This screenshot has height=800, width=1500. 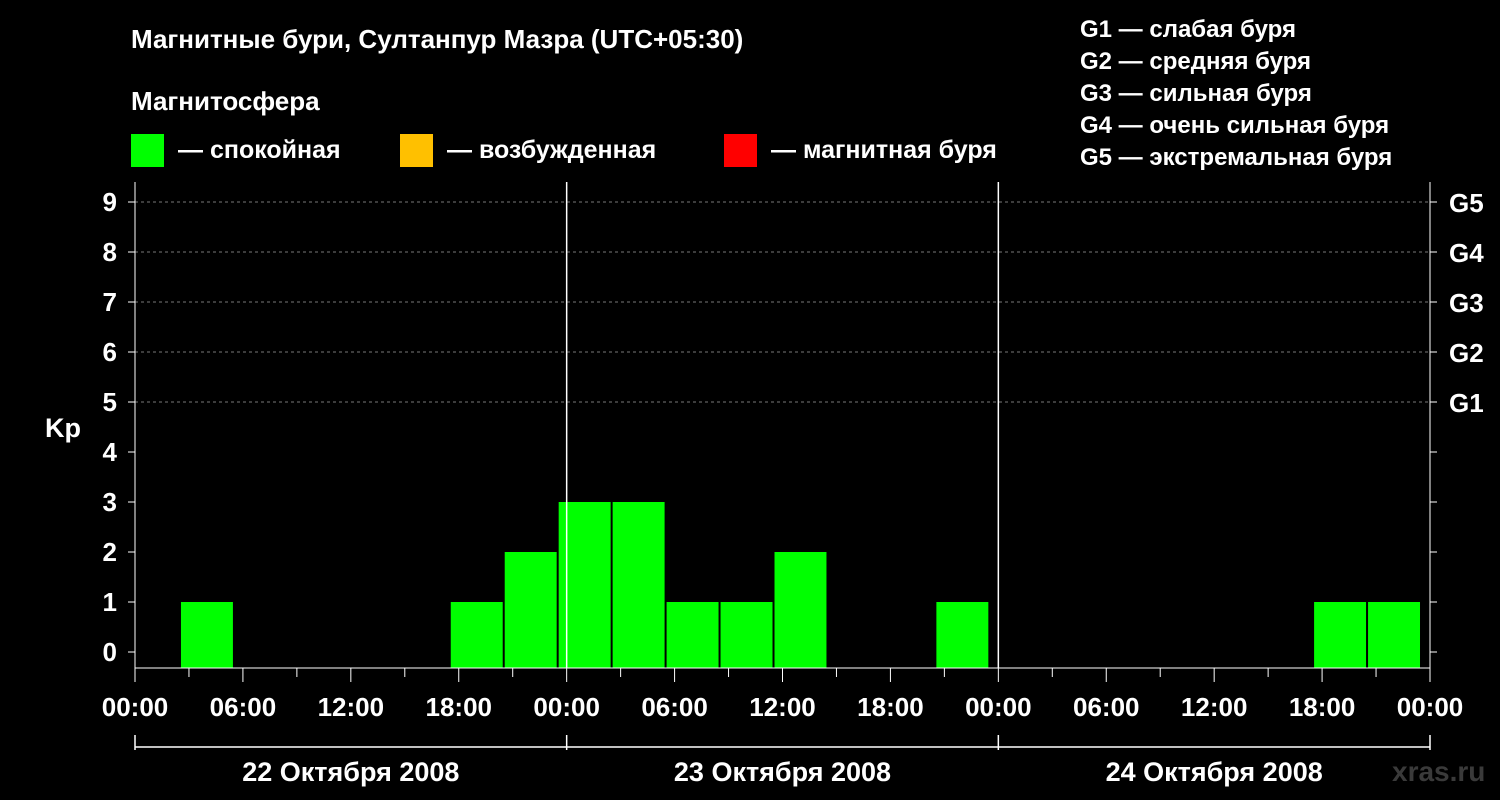 I want to click on x-tick-label-11: 18:00, so click(x=1322, y=707).